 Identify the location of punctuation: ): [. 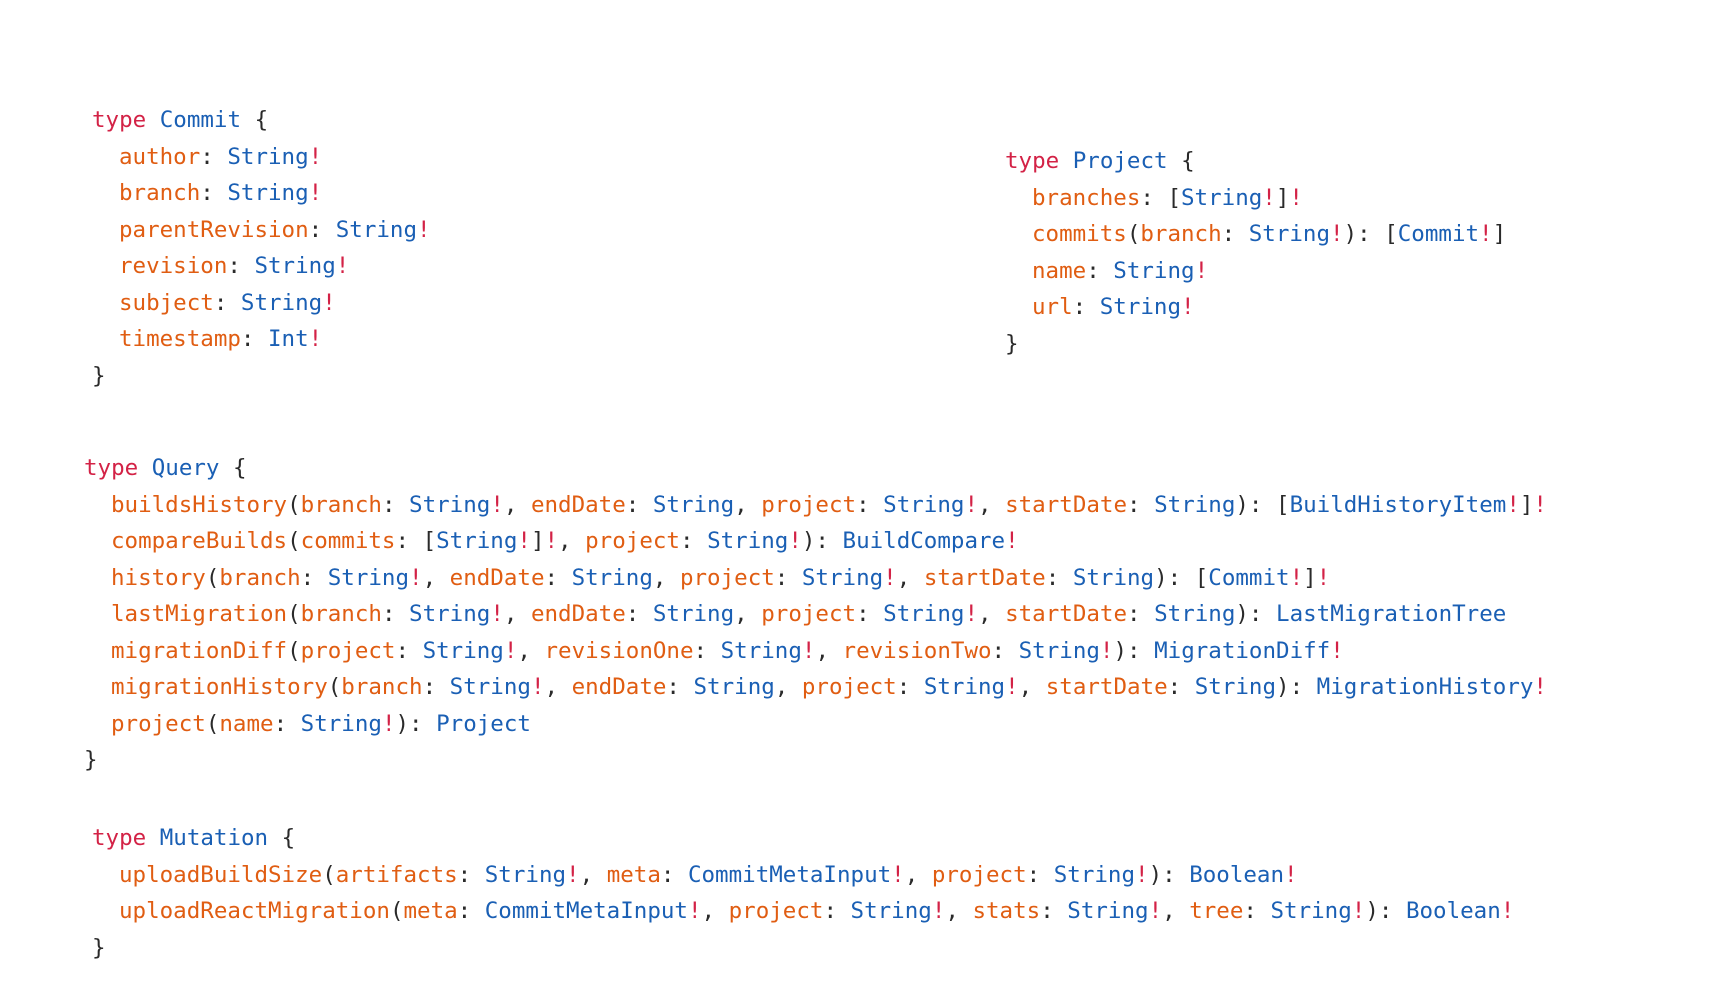
(1262, 504).